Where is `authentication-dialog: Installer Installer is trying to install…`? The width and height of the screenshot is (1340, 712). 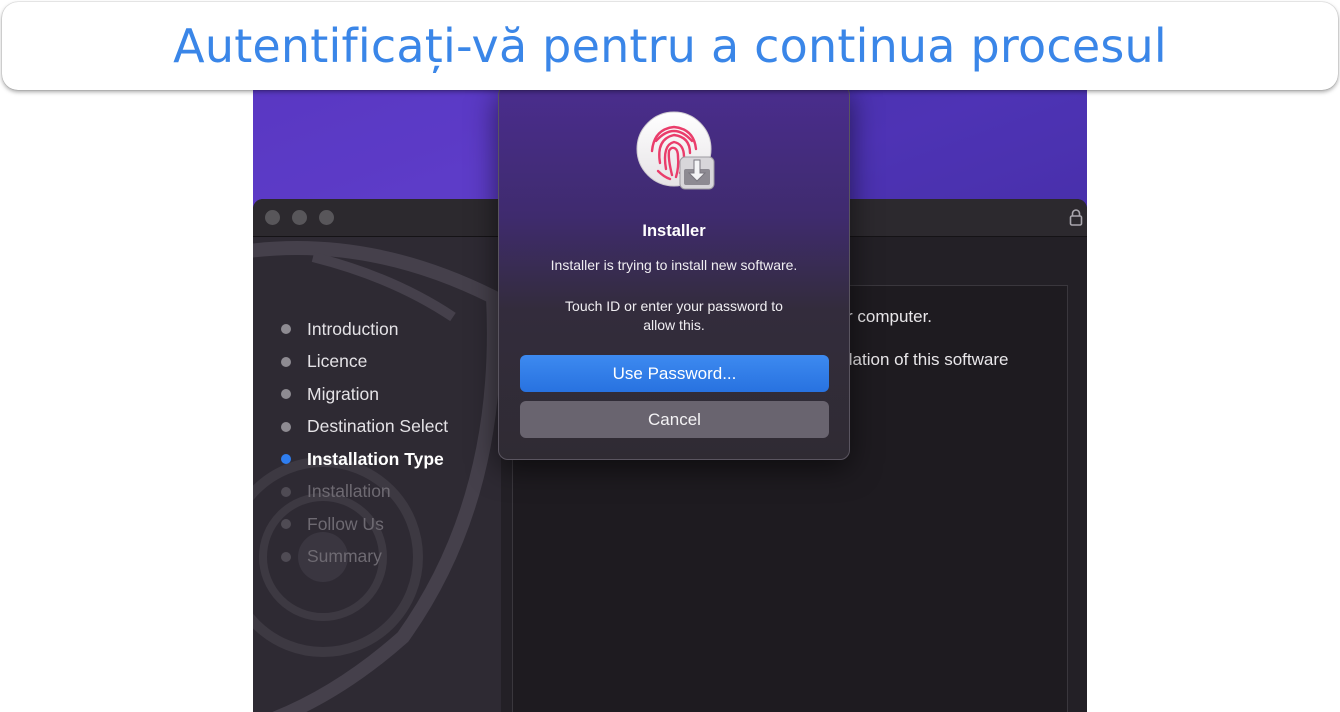
authentication-dialog: Installer Installer is trying to install… is located at coordinates (674, 272).